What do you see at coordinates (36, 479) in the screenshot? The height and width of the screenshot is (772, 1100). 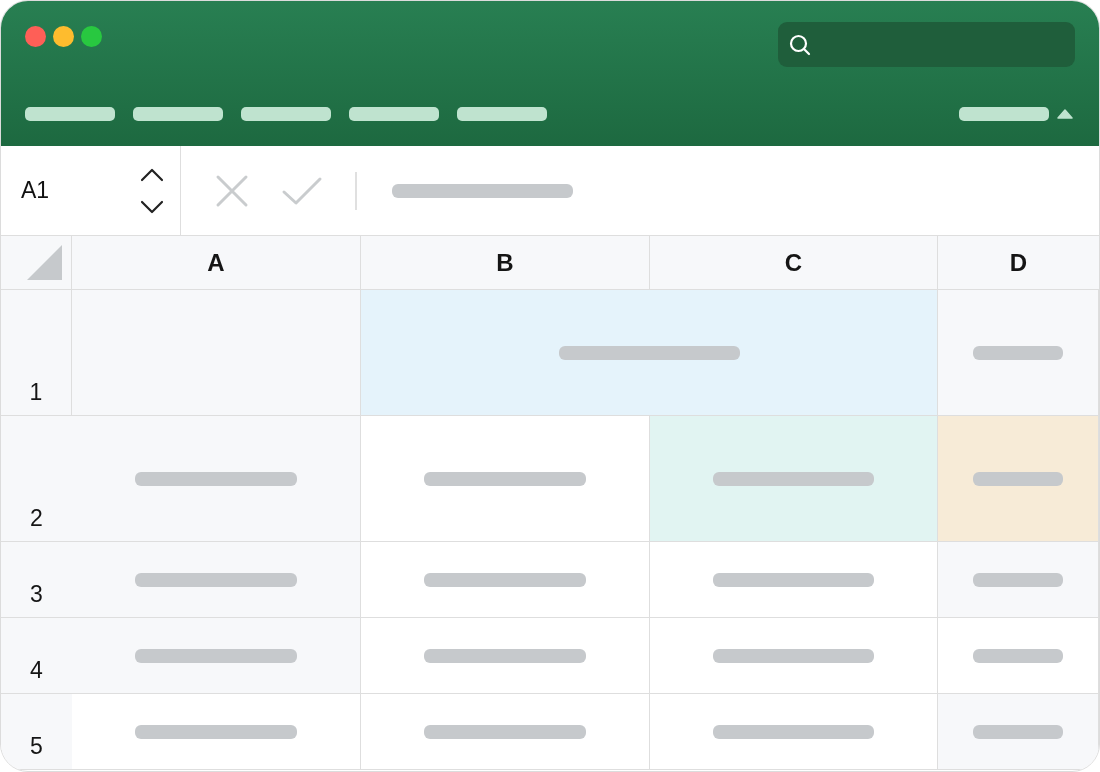 I see `row-header: 2` at bounding box center [36, 479].